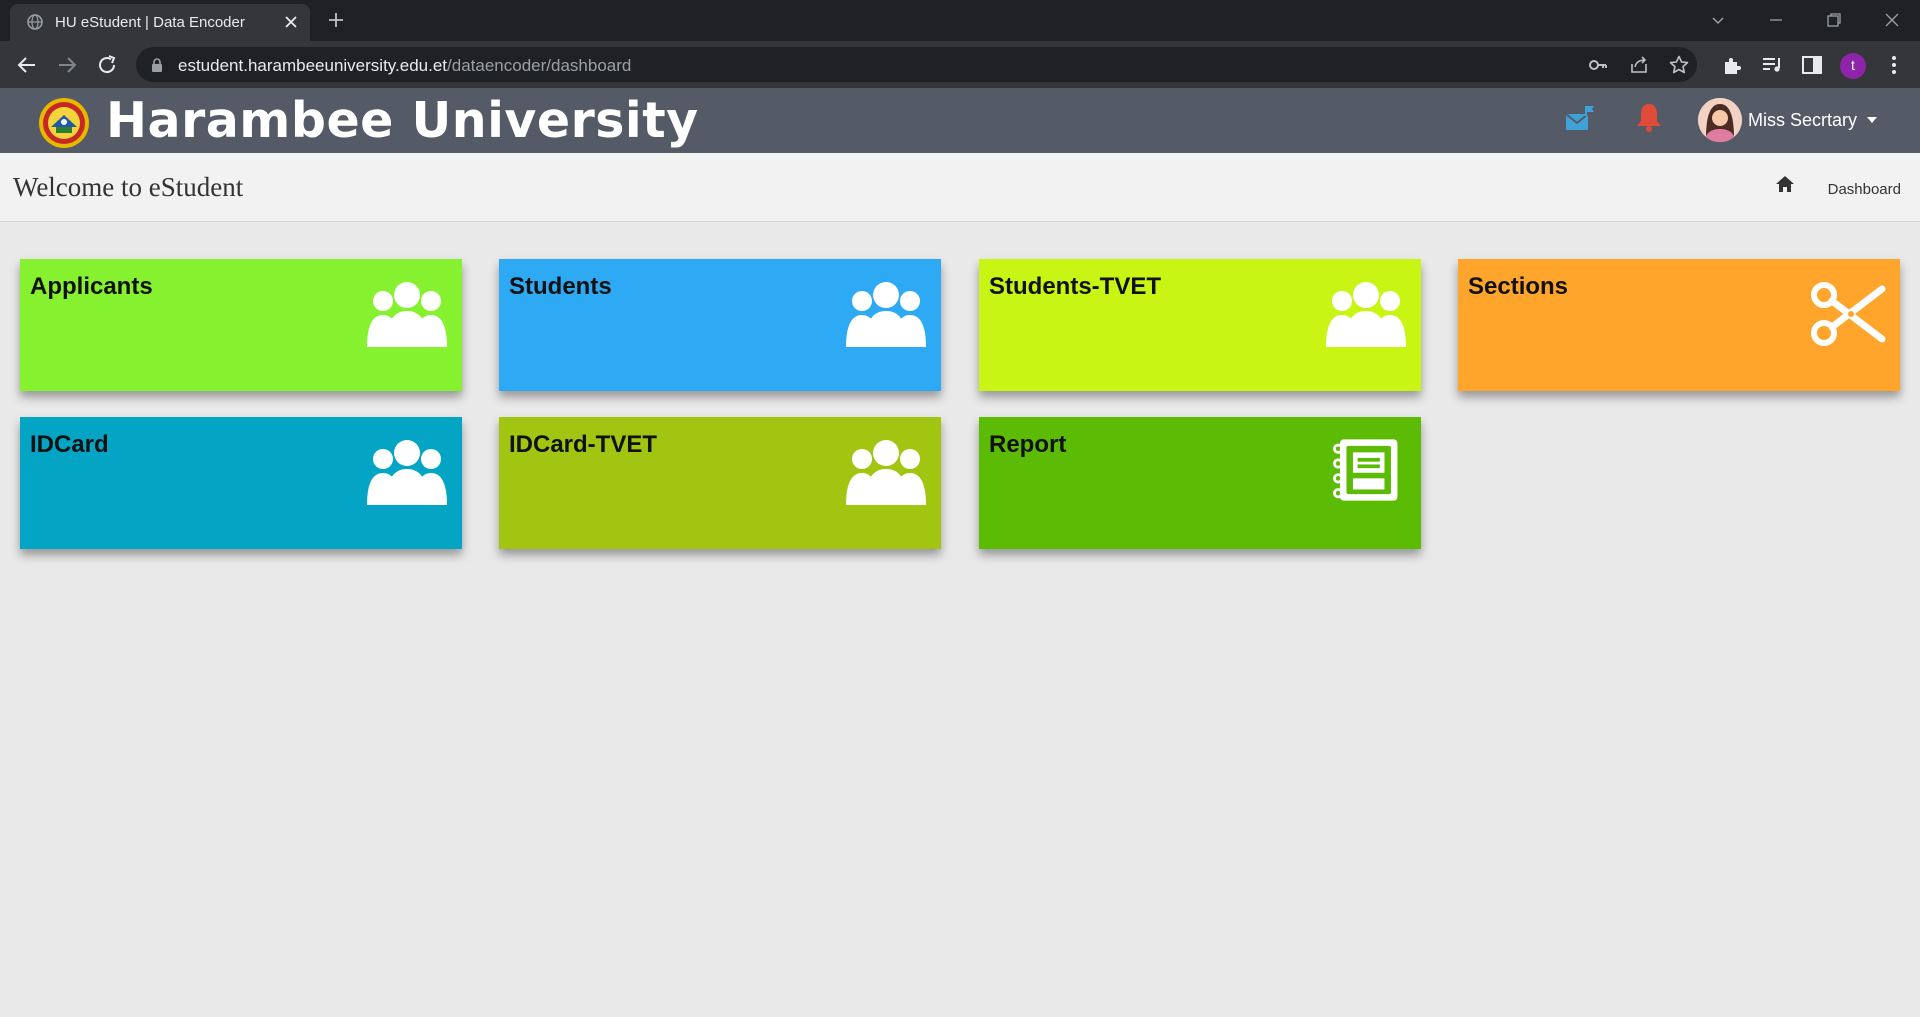  Describe the element at coordinates (1772, 65) in the screenshot. I see `media-queue-icon` at that location.